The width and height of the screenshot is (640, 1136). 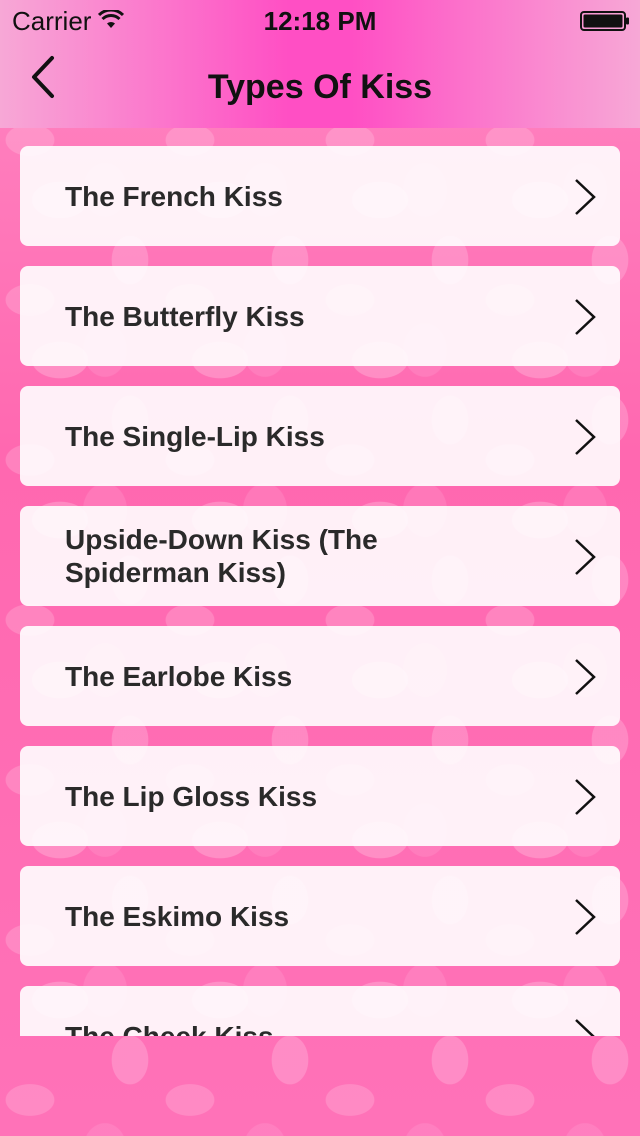 I want to click on page-title: Types Of Kiss, so click(x=320, y=87).